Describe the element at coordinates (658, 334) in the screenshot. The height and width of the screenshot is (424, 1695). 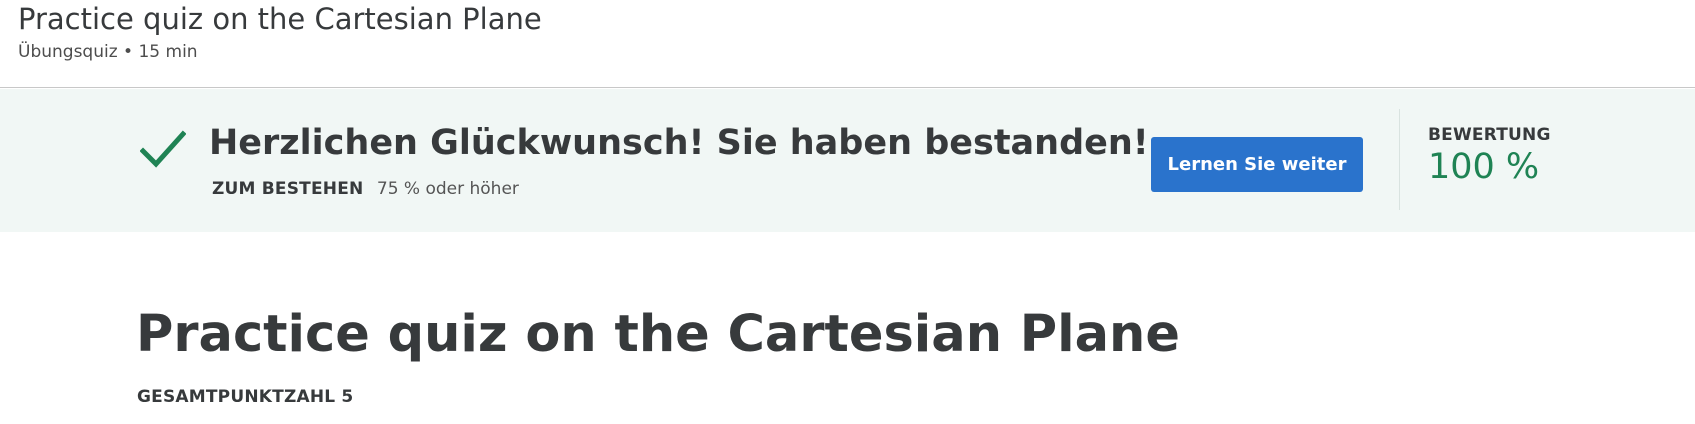
I see `quiz-title: Practice quiz on the Cartesian Plane` at that location.